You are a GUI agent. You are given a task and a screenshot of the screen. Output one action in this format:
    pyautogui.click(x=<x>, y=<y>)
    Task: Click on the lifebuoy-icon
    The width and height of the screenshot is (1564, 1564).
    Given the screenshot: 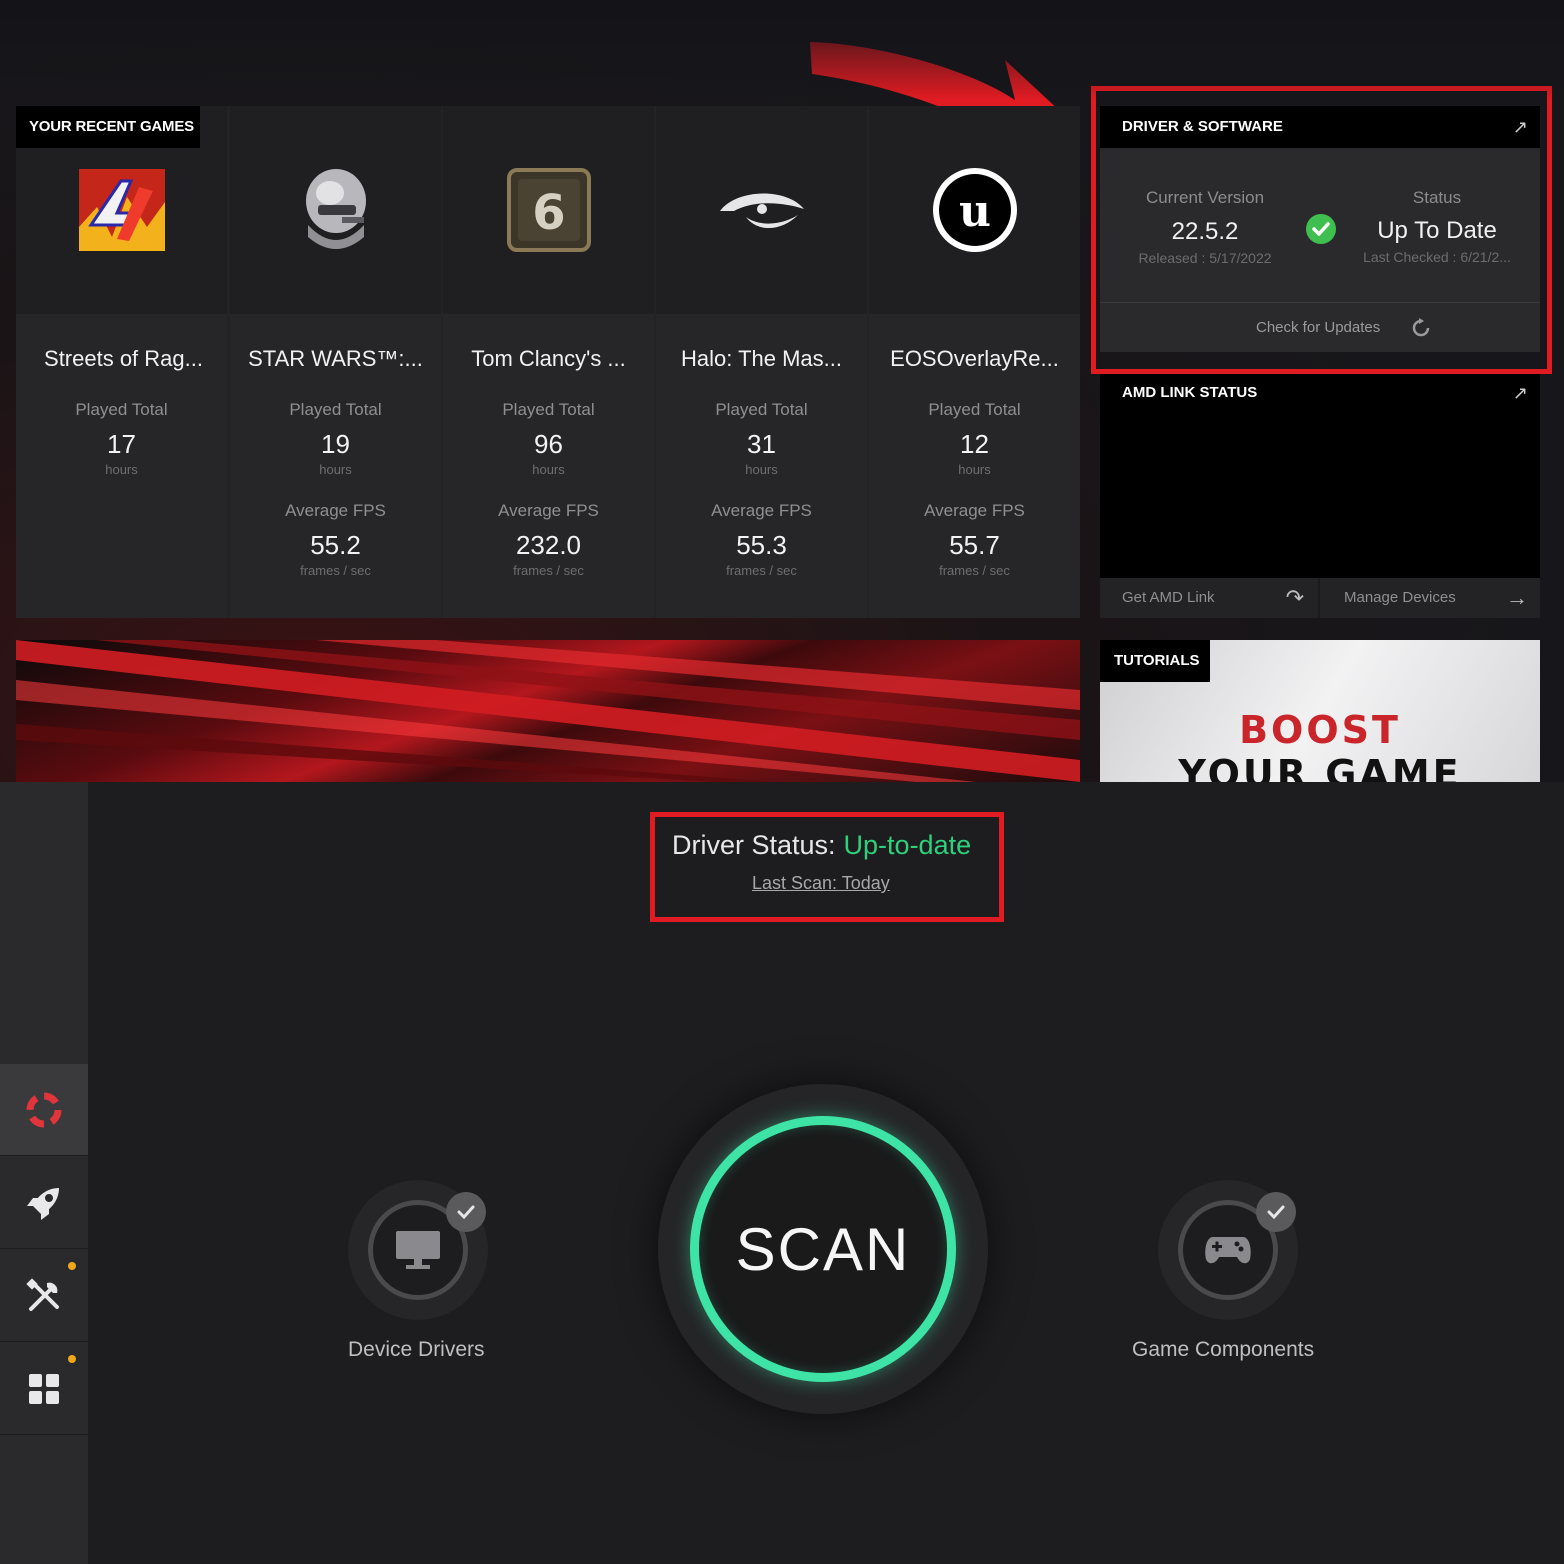 What is the action you would take?
    pyautogui.click(x=44, y=1109)
    